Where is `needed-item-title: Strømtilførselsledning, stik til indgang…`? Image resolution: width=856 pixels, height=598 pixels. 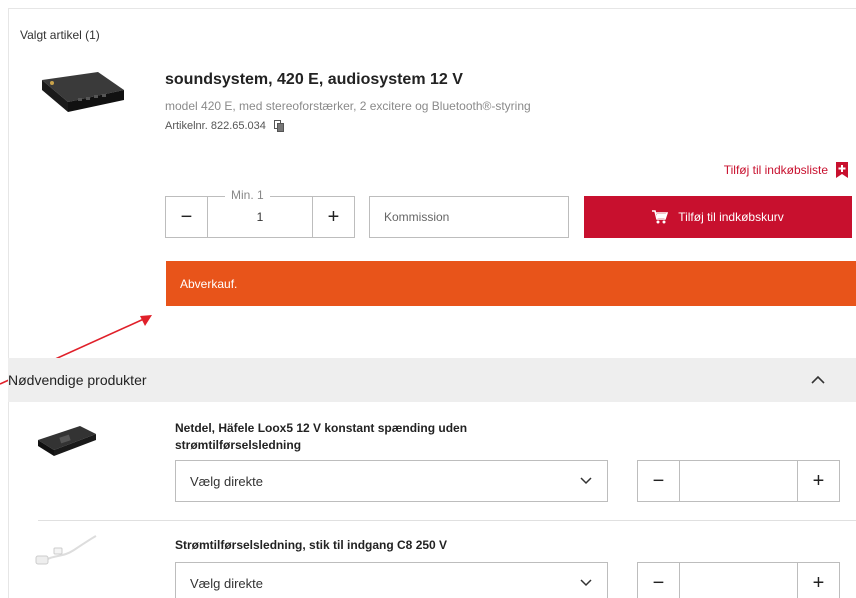
needed-item-title: Strømtilførselsledning, stik til indgang… is located at coordinates (365, 545).